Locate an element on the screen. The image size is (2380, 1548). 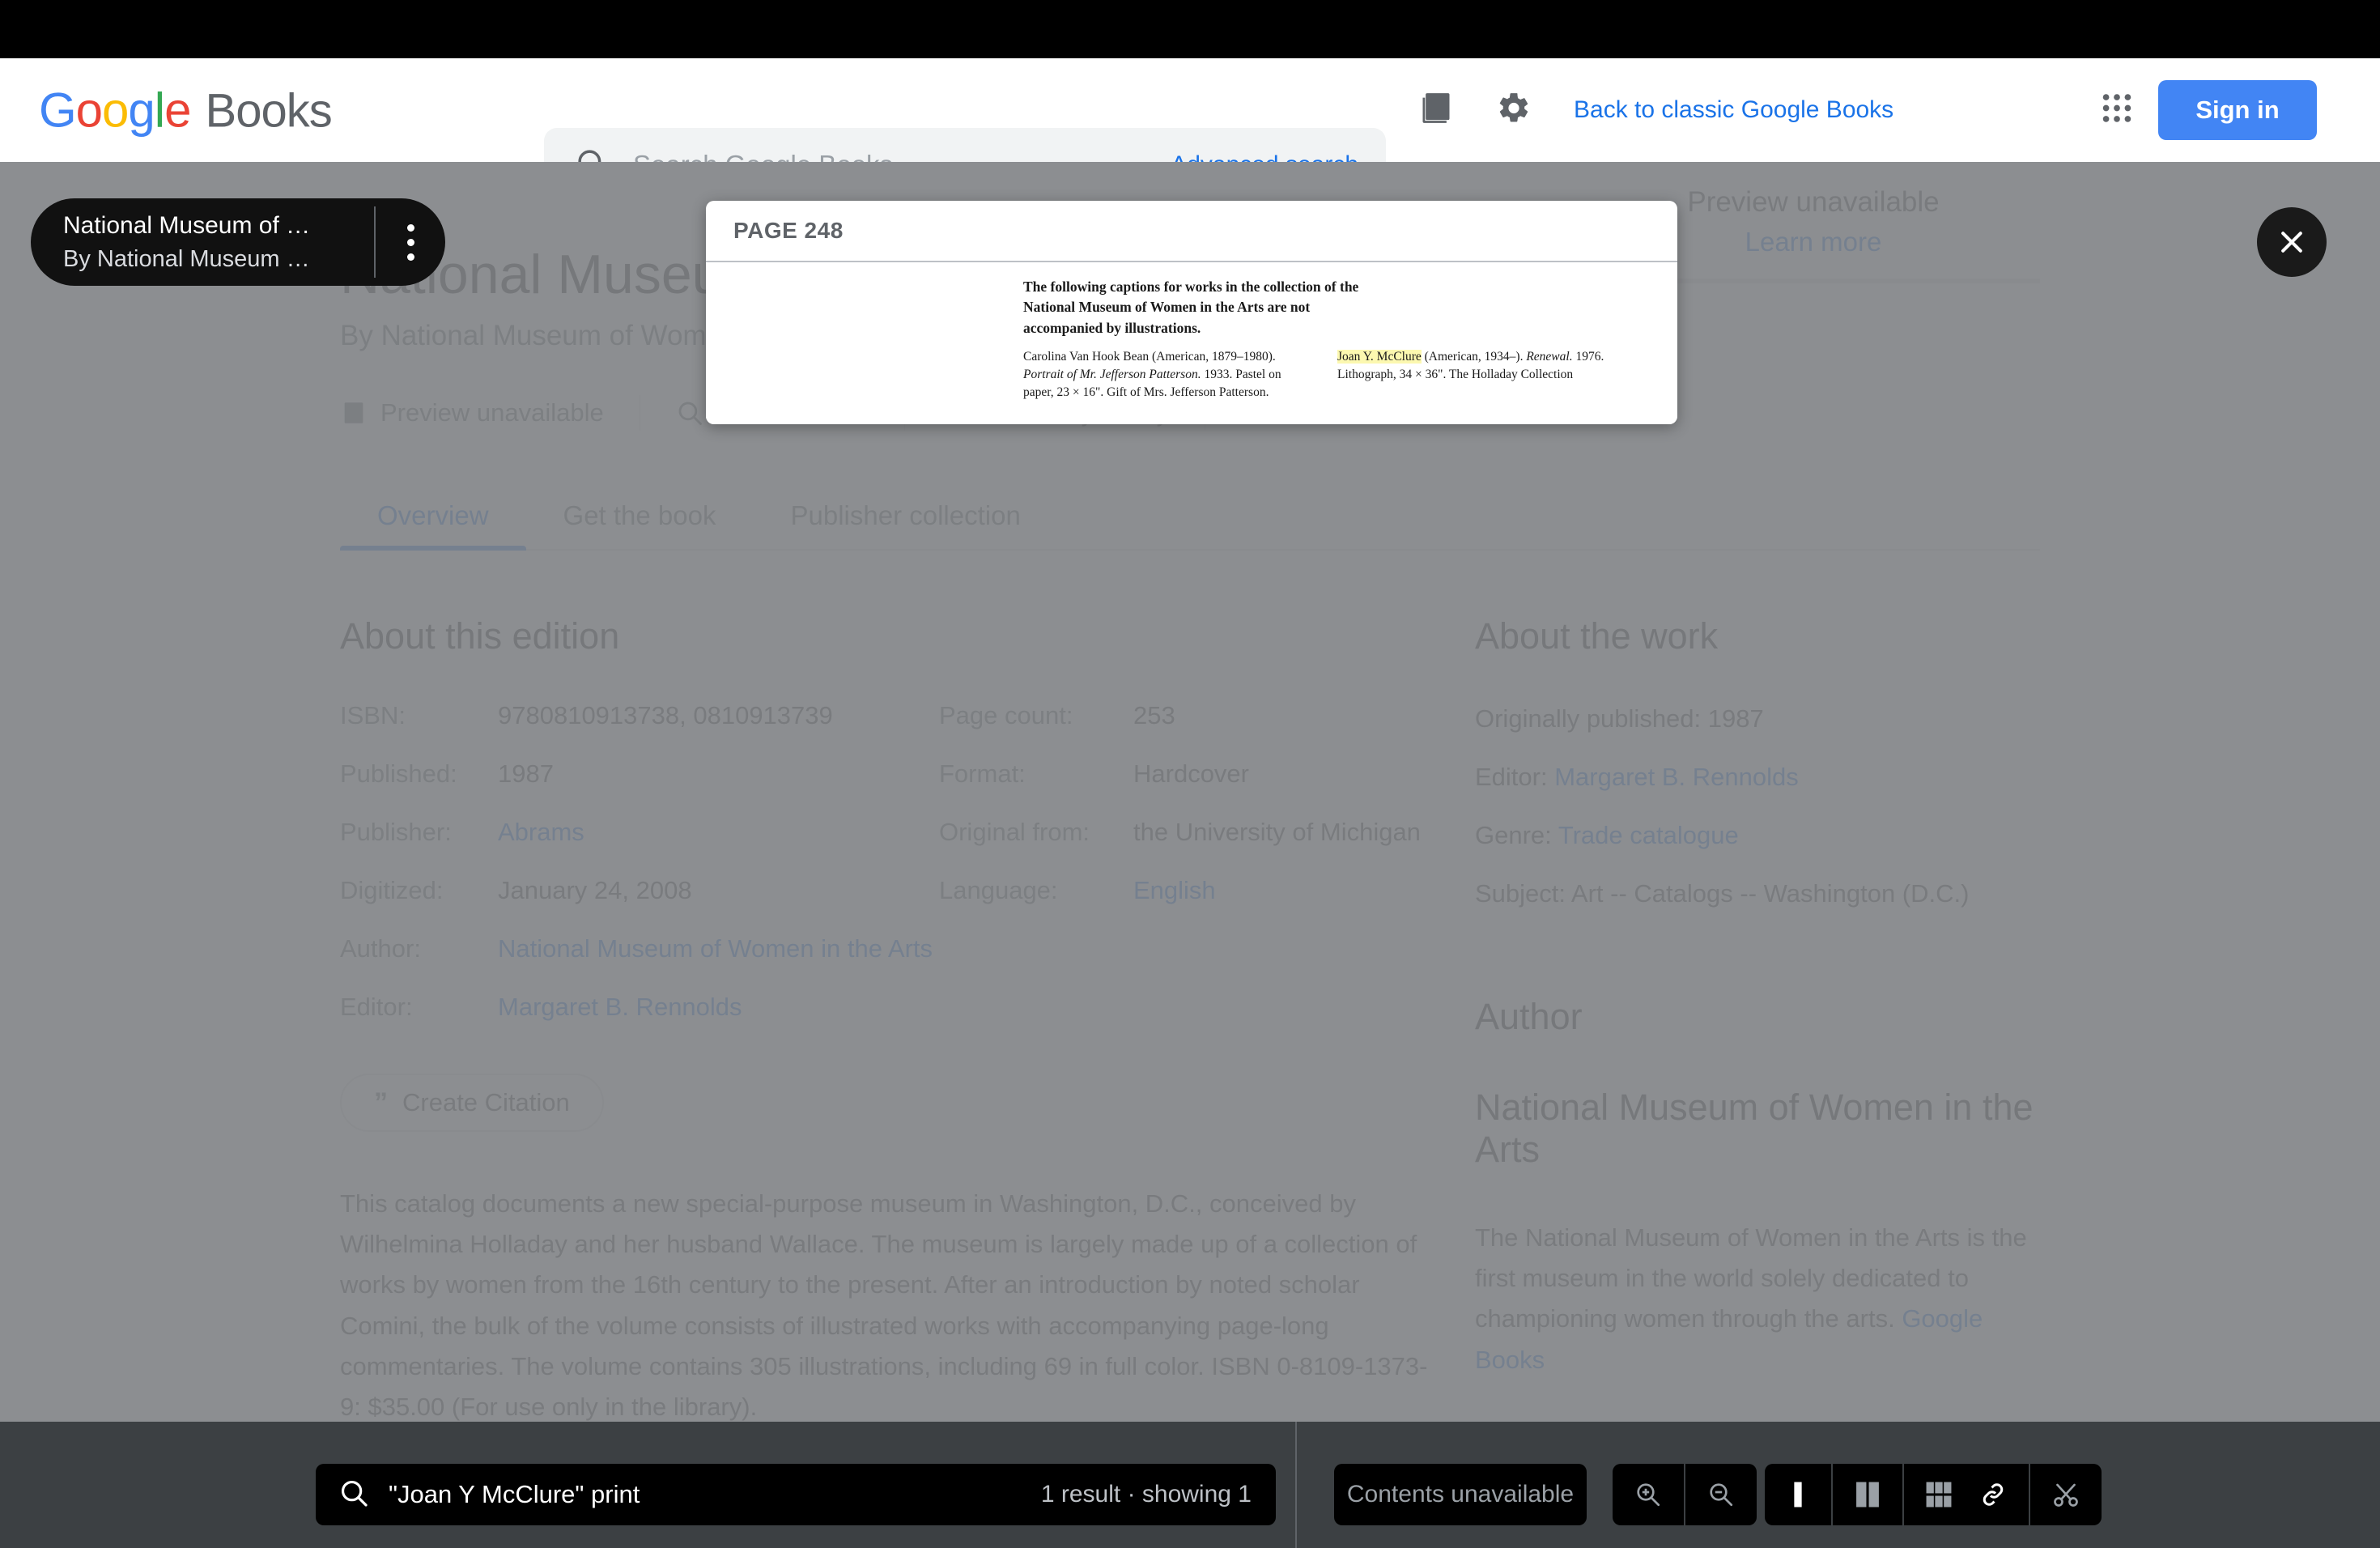
snippet-page-label: PAGE 248 is located at coordinates (789, 231).